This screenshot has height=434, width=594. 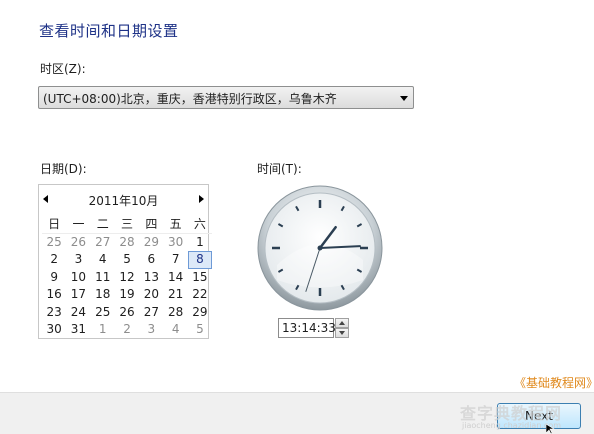 I want to click on time-input: 13:14:33, so click(x=307, y=328).